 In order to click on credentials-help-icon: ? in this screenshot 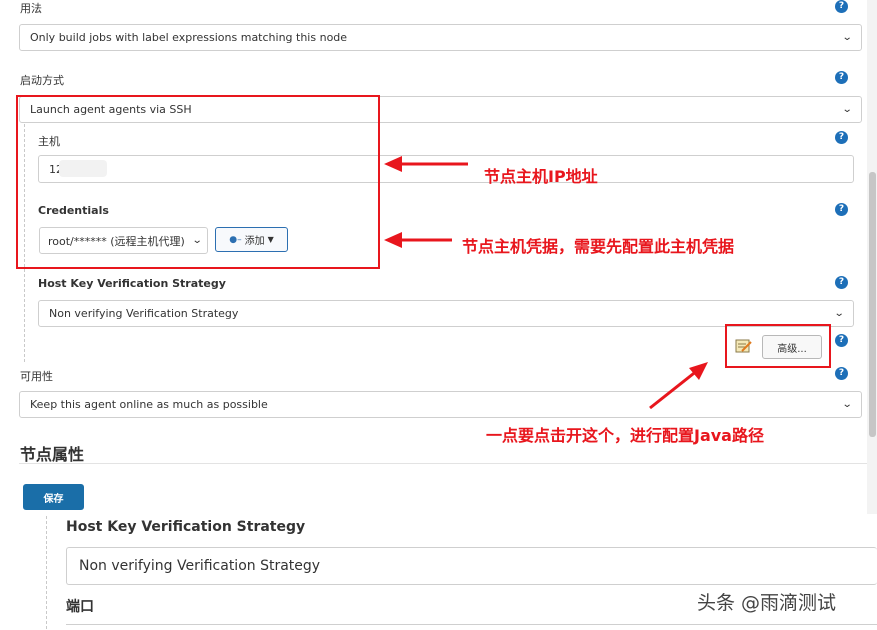, I will do `click(841, 209)`.